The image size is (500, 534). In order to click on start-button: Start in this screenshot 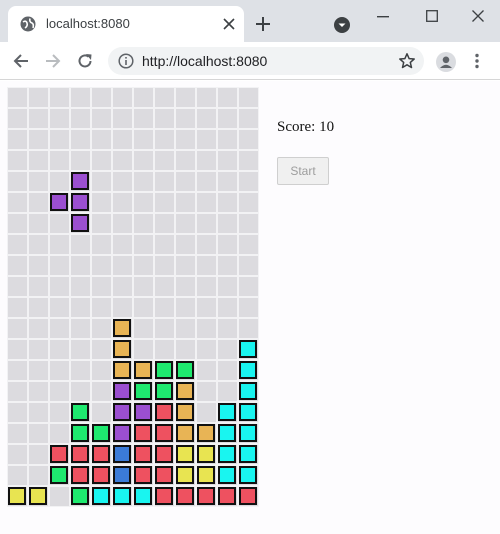, I will do `click(303, 171)`.